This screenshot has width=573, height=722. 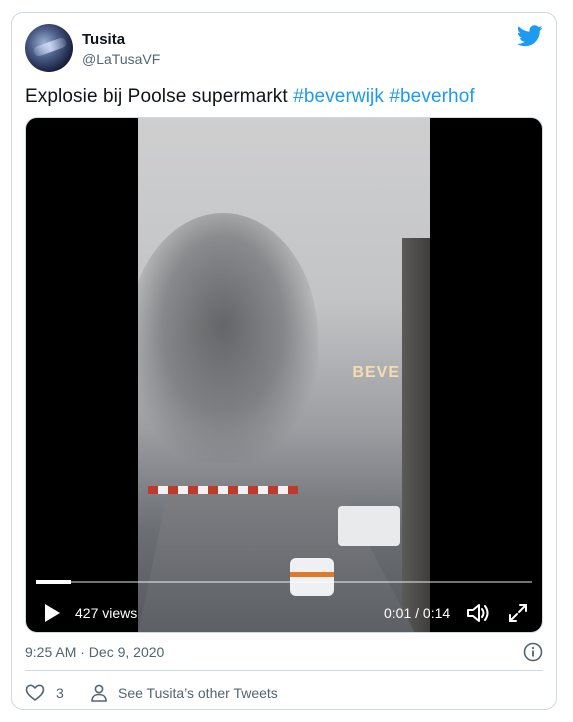 I want to click on person-icon, so click(x=99, y=693).